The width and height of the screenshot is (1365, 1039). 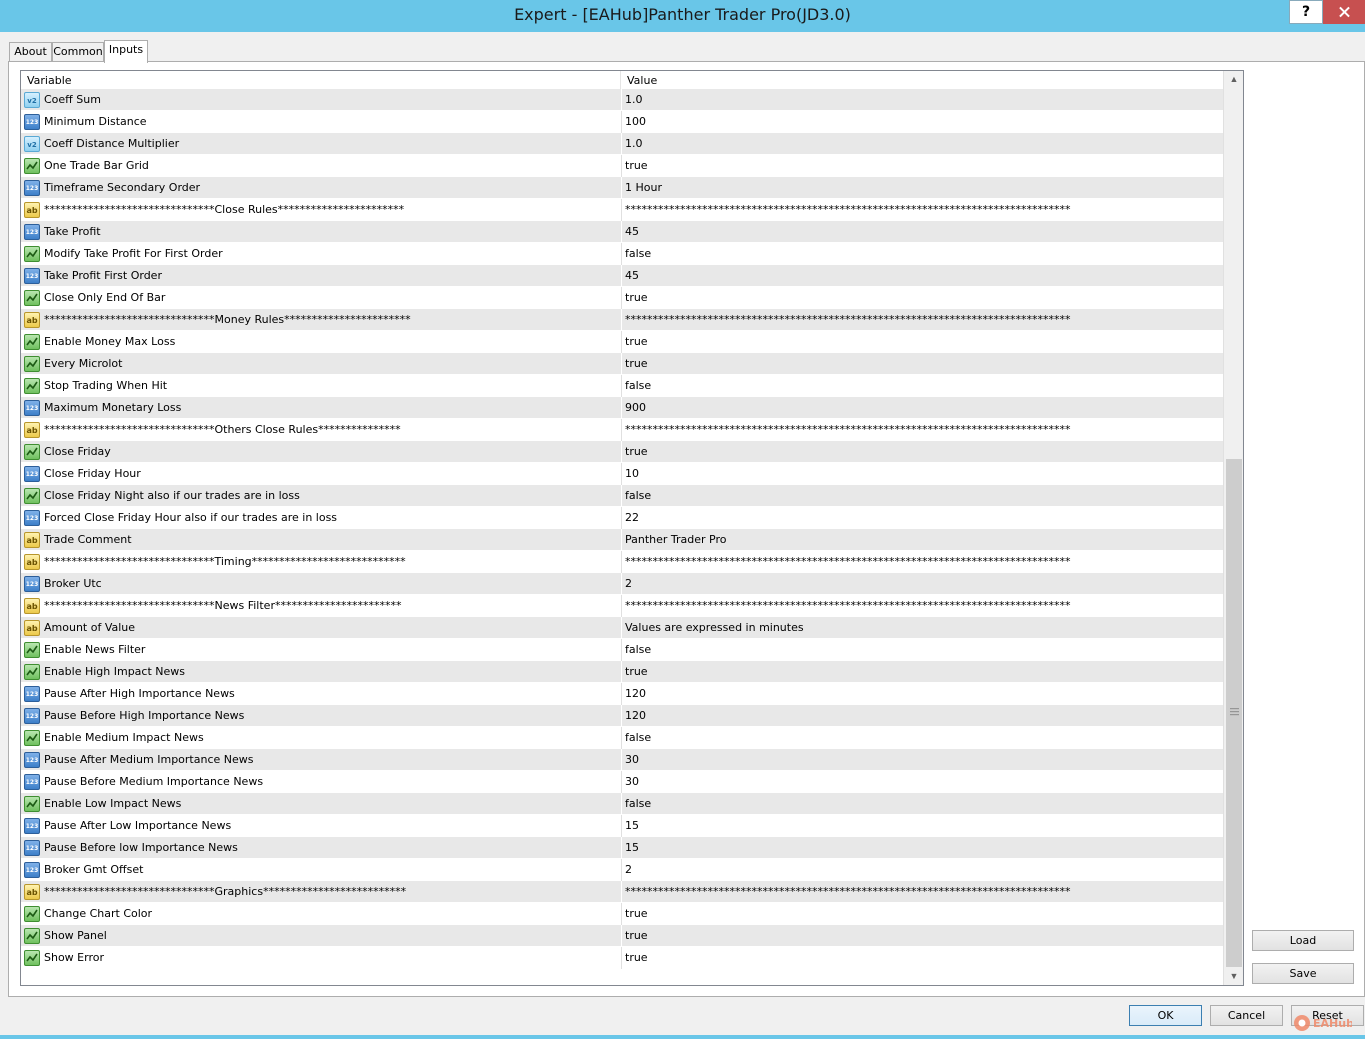 I want to click on table-row: Close Friday true, so click(x=622, y=452).